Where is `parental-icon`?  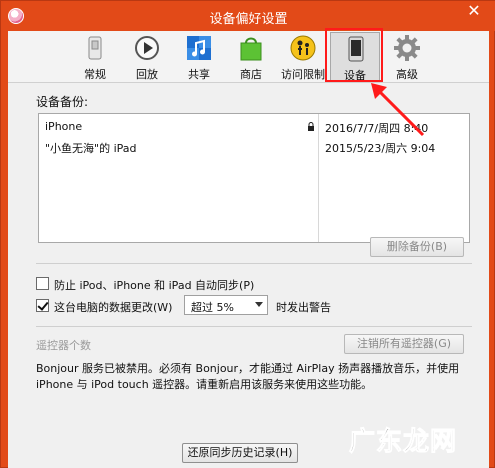
parental-icon is located at coordinates (303, 48).